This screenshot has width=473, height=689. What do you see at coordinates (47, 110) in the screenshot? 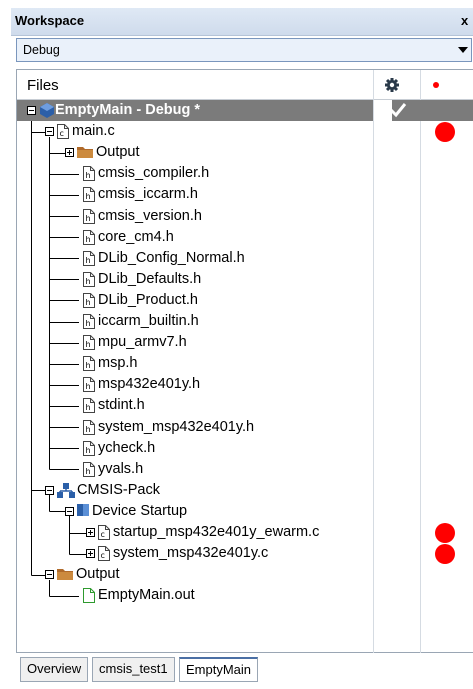
I see `project-icon` at bounding box center [47, 110].